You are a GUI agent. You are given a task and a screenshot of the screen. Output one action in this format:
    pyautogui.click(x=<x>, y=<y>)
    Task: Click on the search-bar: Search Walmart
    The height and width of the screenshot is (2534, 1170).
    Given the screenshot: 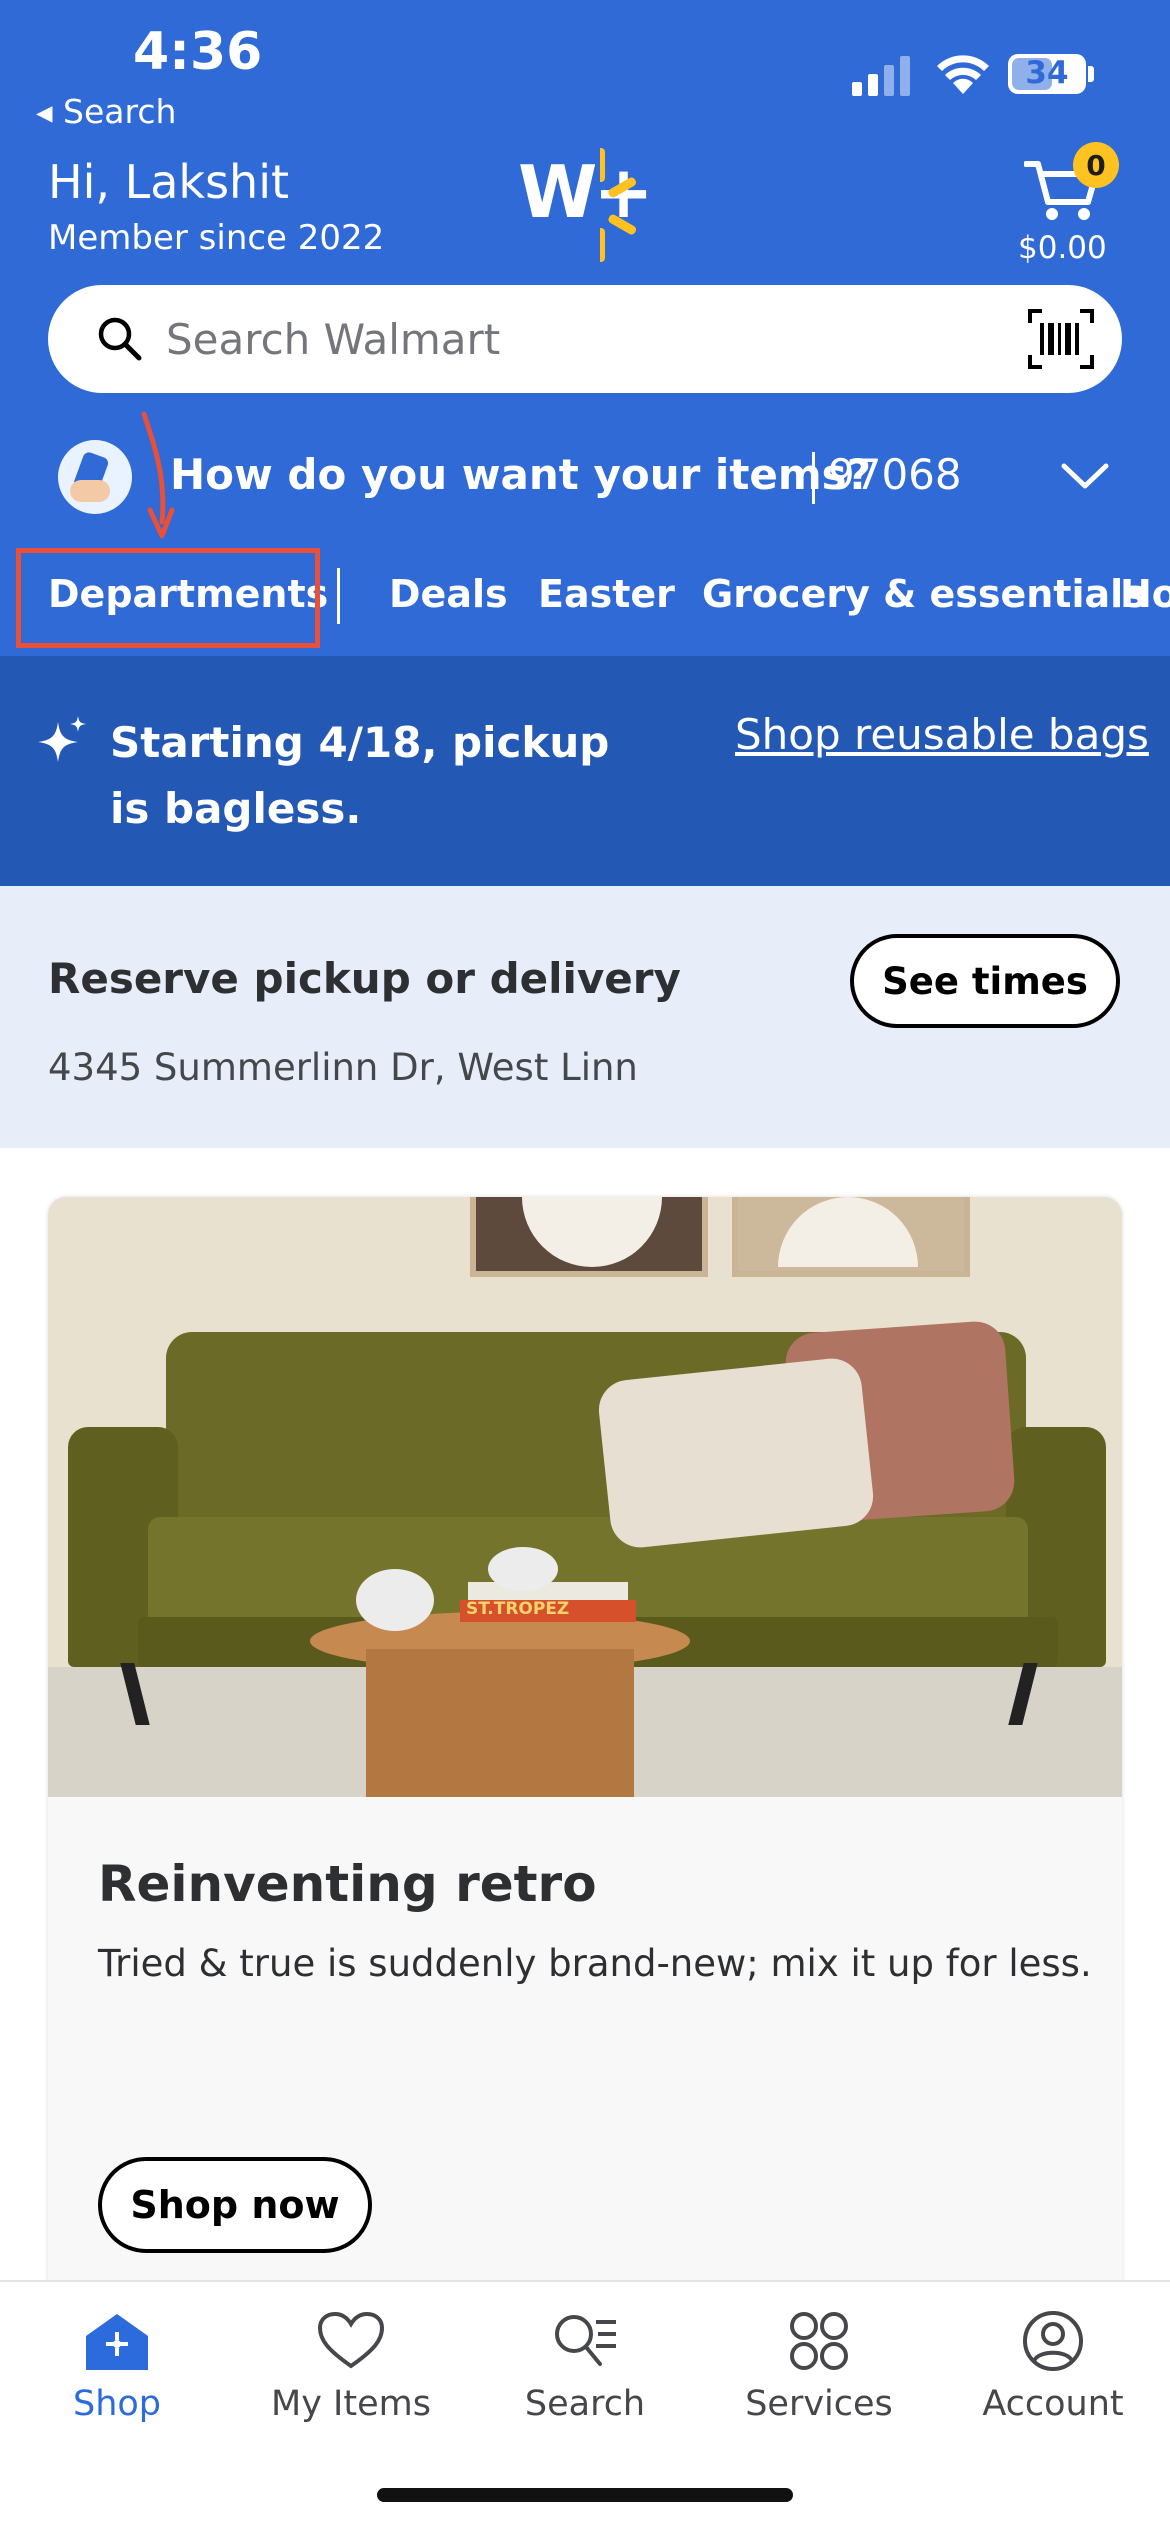 What is the action you would take?
    pyautogui.click(x=585, y=339)
    